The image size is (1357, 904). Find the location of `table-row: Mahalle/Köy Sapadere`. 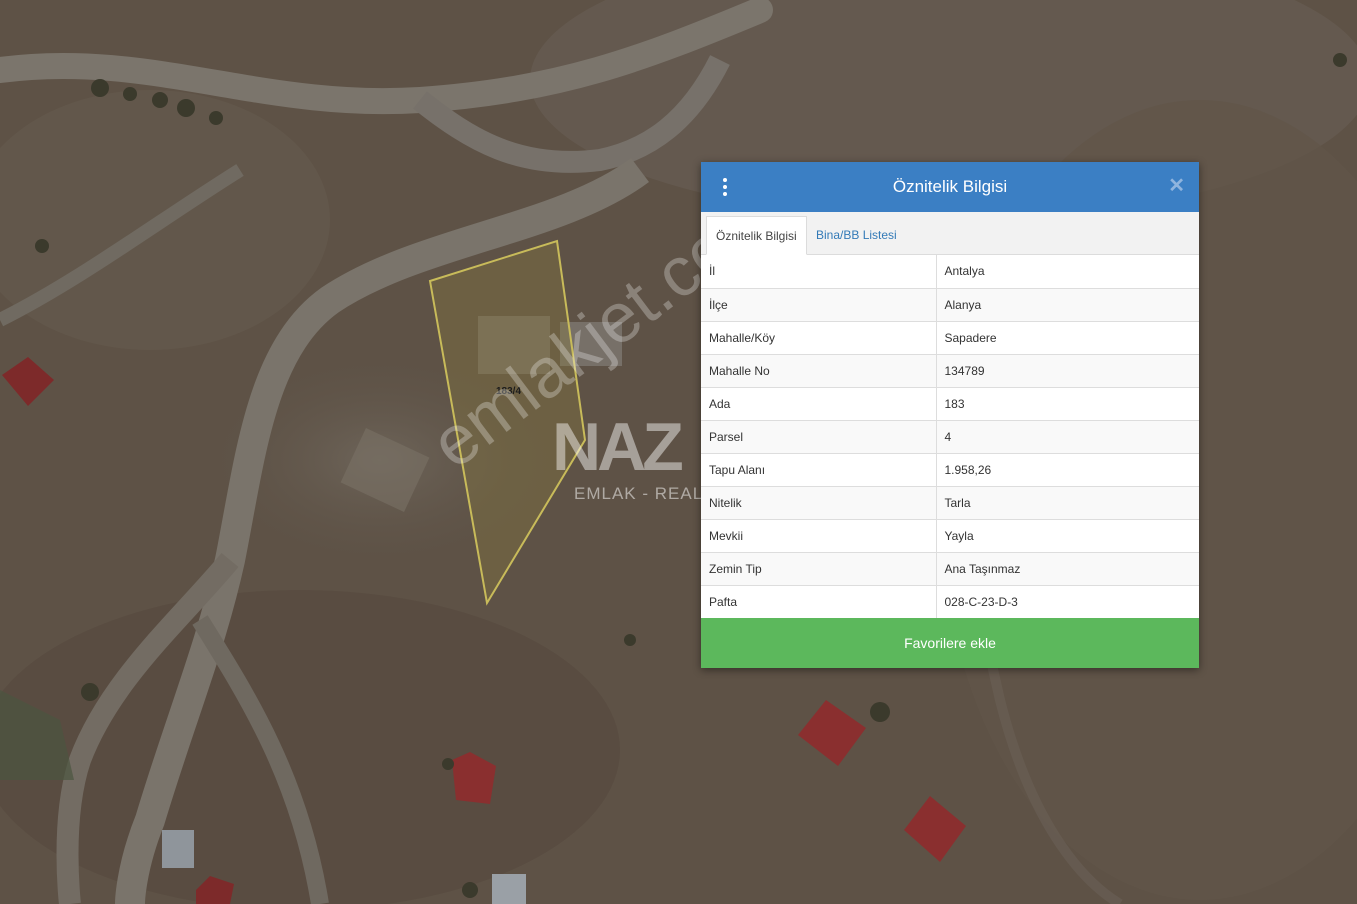

table-row: Mahalle/Köy Sapadere is located at coordinates (950, 337).